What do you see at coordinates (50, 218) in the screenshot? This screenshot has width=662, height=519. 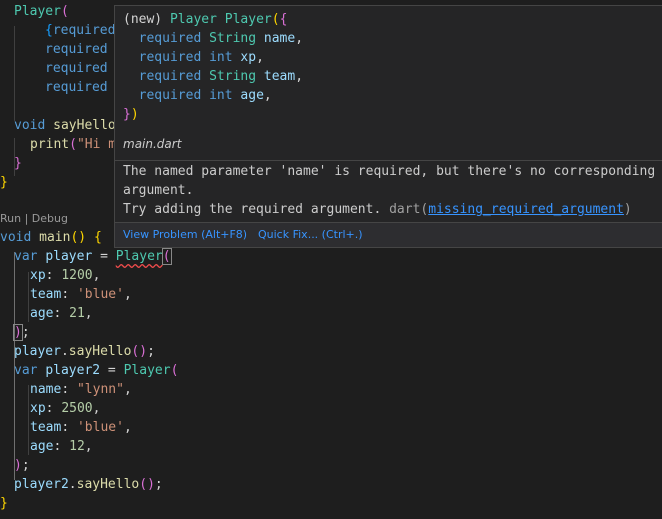 I see `codelens-debug-link: Debug` at bounding box center [50, 218].